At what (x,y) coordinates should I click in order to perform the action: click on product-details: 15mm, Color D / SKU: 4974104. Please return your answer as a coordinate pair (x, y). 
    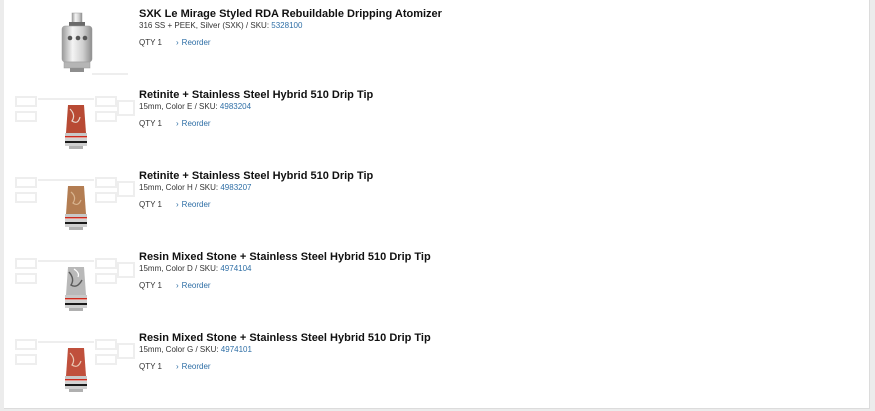
    Looking at the image, I should click on (195, 268).